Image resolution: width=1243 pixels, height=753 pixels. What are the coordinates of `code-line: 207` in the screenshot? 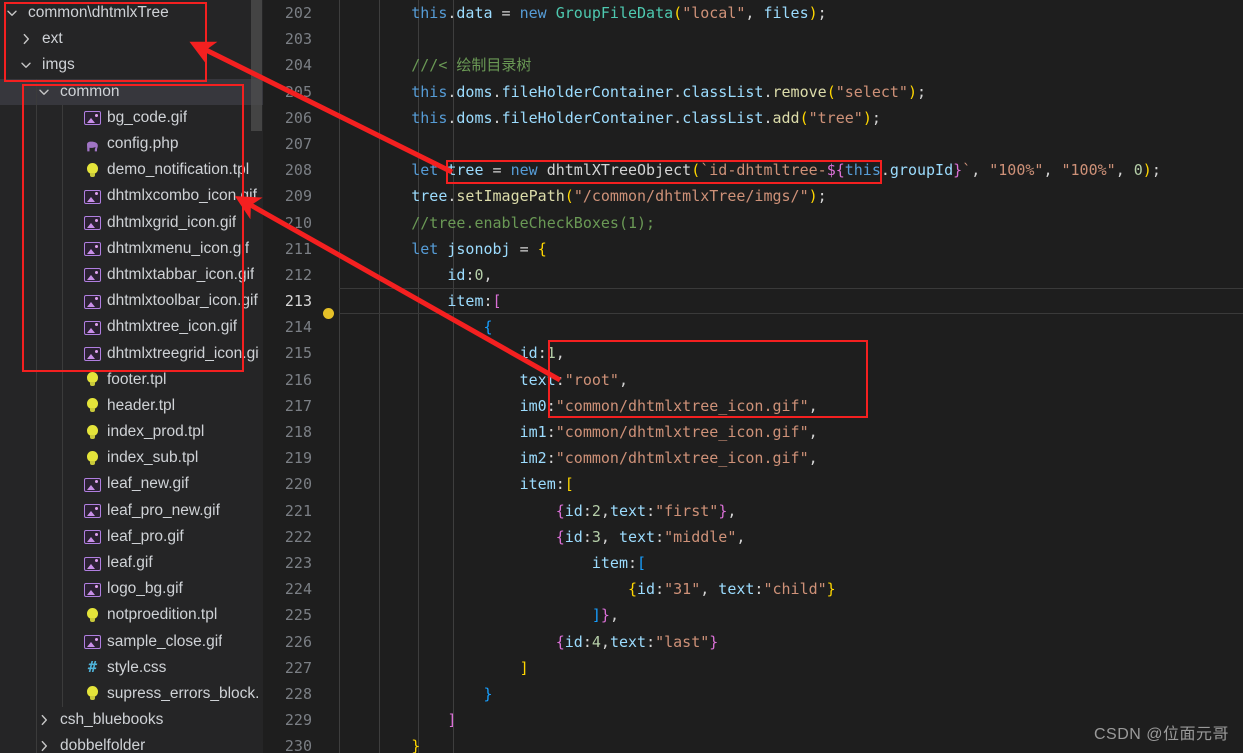 It's located at (753, 144).